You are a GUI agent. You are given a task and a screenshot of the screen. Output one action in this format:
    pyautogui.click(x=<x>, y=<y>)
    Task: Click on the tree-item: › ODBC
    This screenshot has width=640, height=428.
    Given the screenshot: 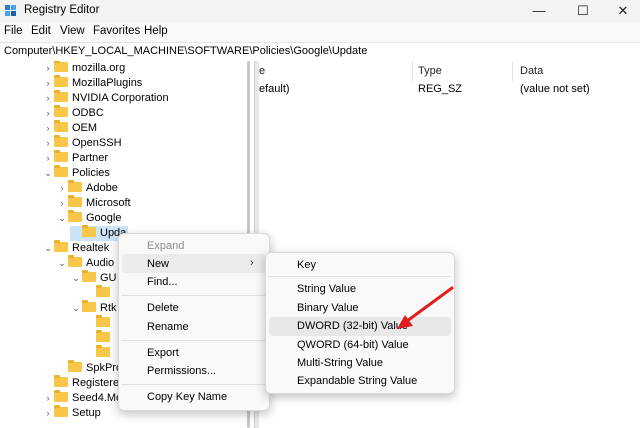 What is the action you would take?
    pyautogui.click(x=73, y=113)
    